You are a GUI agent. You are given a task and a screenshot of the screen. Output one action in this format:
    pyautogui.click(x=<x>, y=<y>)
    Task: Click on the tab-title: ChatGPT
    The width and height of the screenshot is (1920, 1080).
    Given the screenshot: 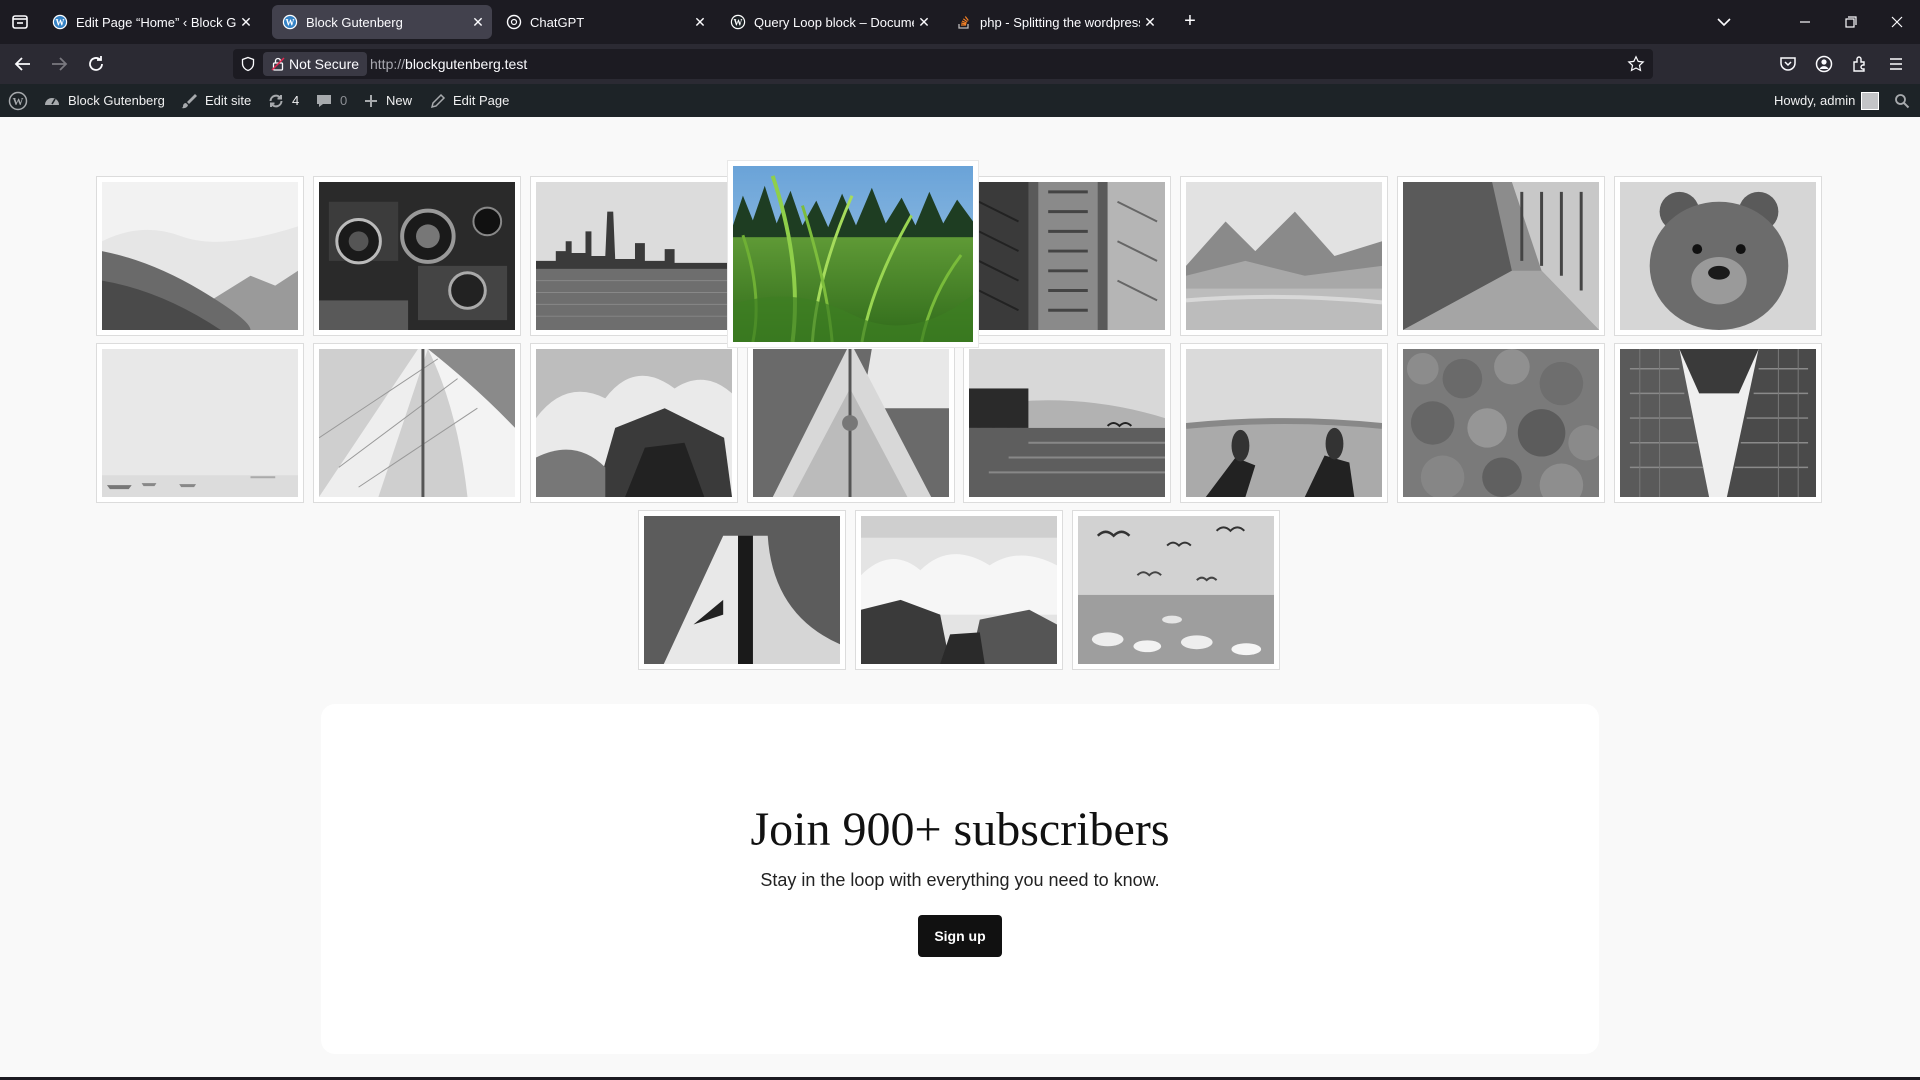 What is the action you would take?
    pyautogui.click(x=557, y=22)
    